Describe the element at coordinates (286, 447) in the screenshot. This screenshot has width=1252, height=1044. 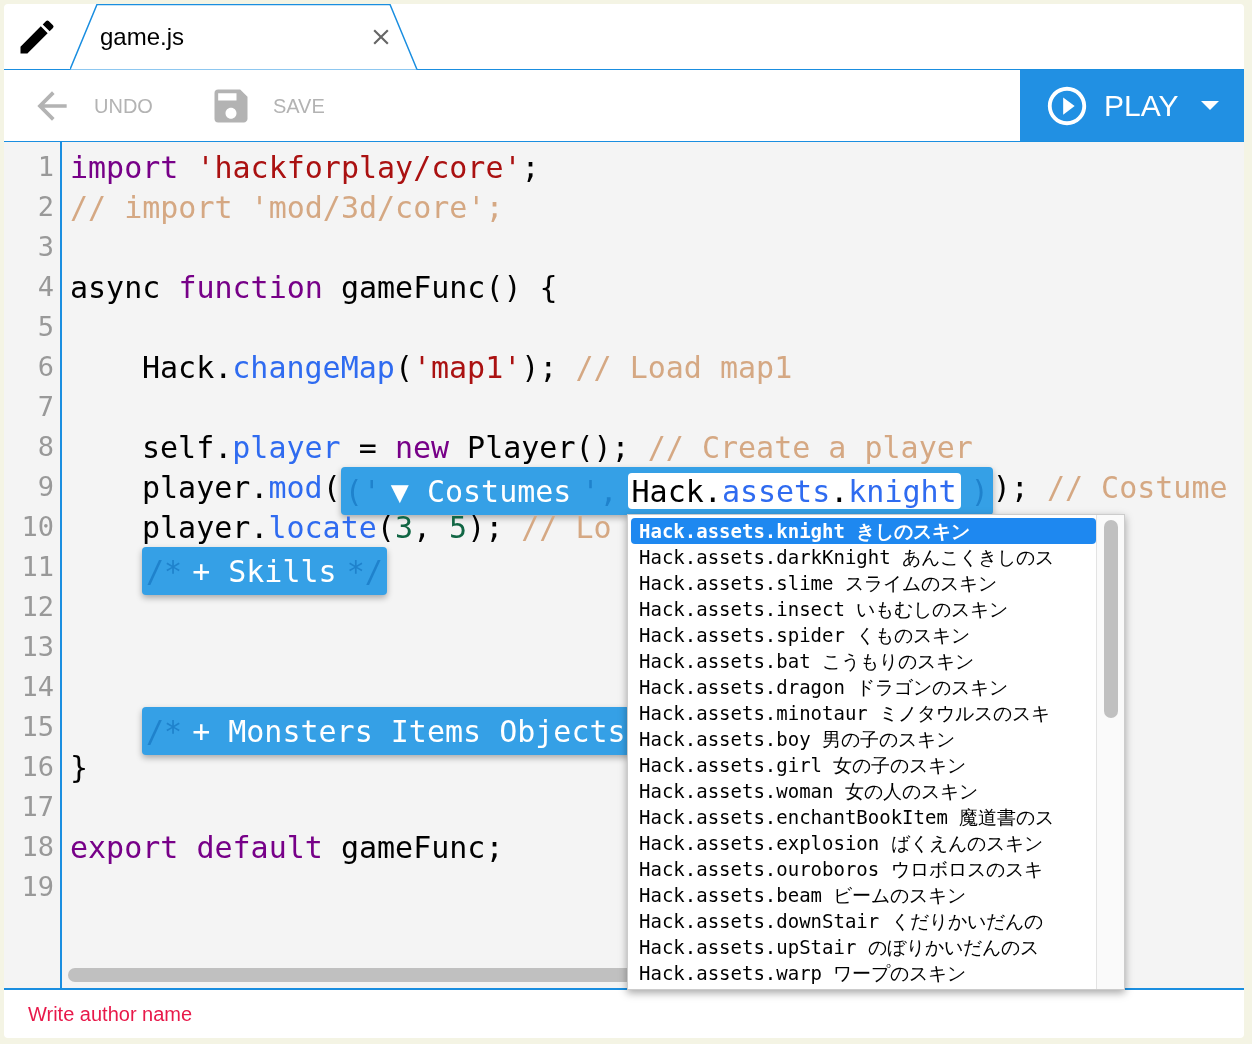
I see `code-token: player` at that location.